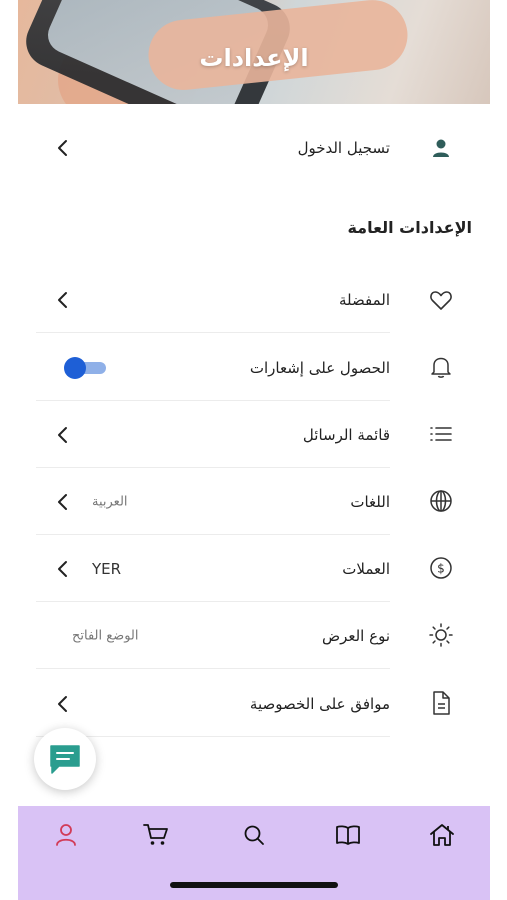  What do you see at coordinates (366, 568) in the screenshot?
I see `currencies-label: العملات` at bounding box center [366, 568].